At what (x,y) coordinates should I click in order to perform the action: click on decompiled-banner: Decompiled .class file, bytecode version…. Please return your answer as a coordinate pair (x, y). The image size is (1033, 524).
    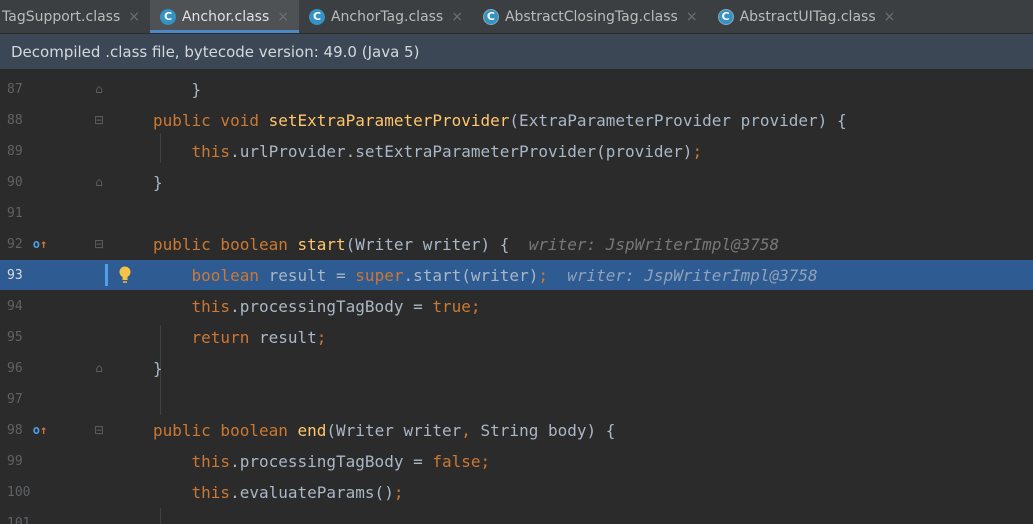
    Looking at the image, I should click on (516, 52).